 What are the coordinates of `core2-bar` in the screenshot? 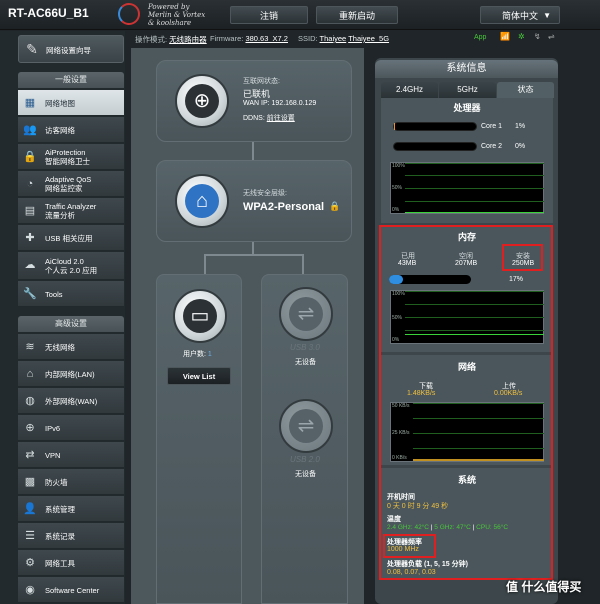 It's located at (435, 146).